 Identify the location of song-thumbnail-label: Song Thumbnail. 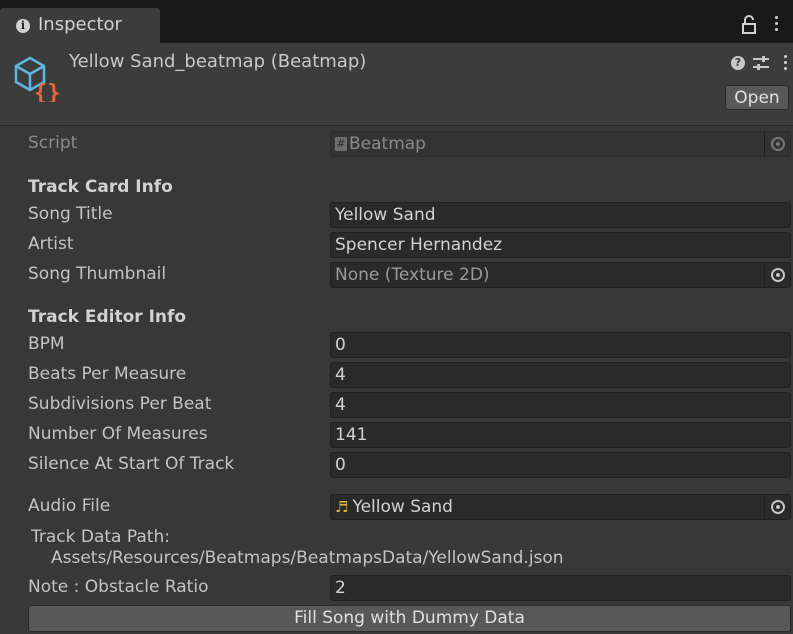
(97, 274).